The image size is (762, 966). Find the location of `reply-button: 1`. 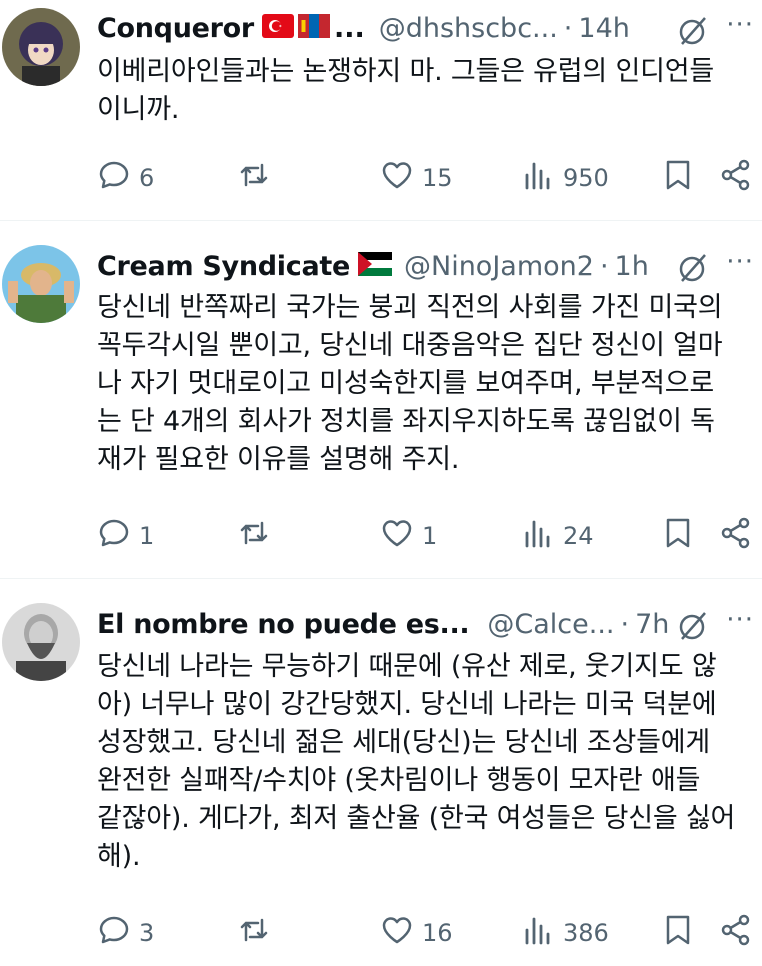

reply-button: 1 is located at coordinates (125, 536).